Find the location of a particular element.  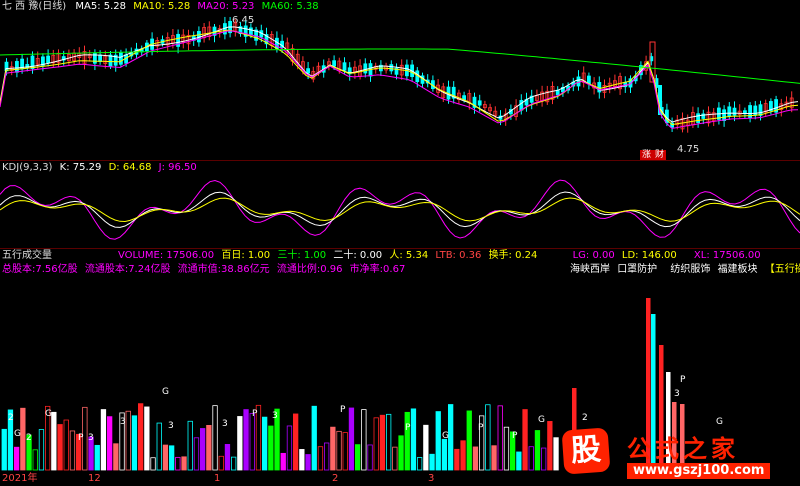

stat-ld: LD: 146.00 is located at coordinates (649, 255).